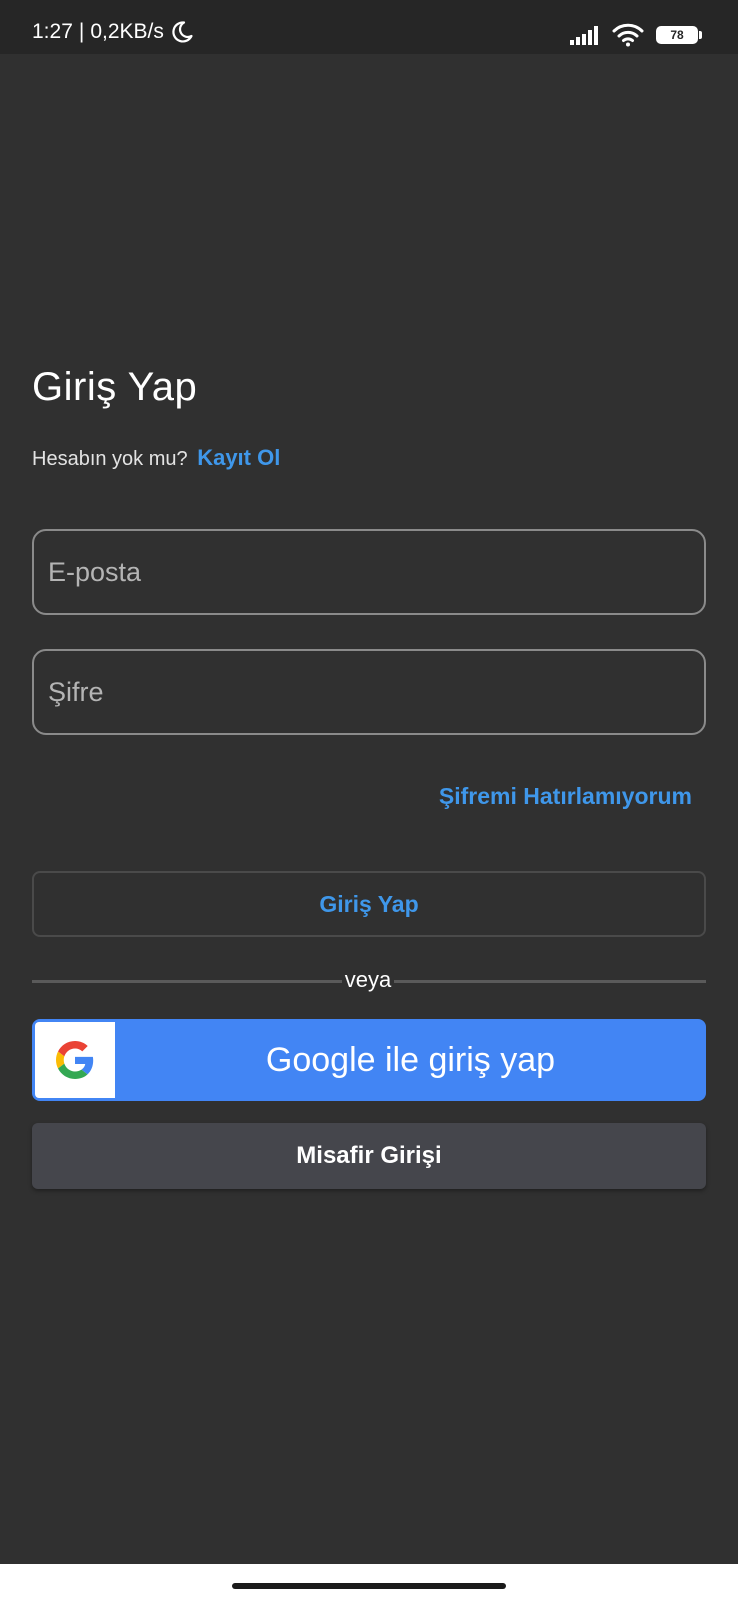 The image size is (738, 1600). Describe the element at coordinates (182, 32) in the screenshot. I see `moon-icon` at that location.